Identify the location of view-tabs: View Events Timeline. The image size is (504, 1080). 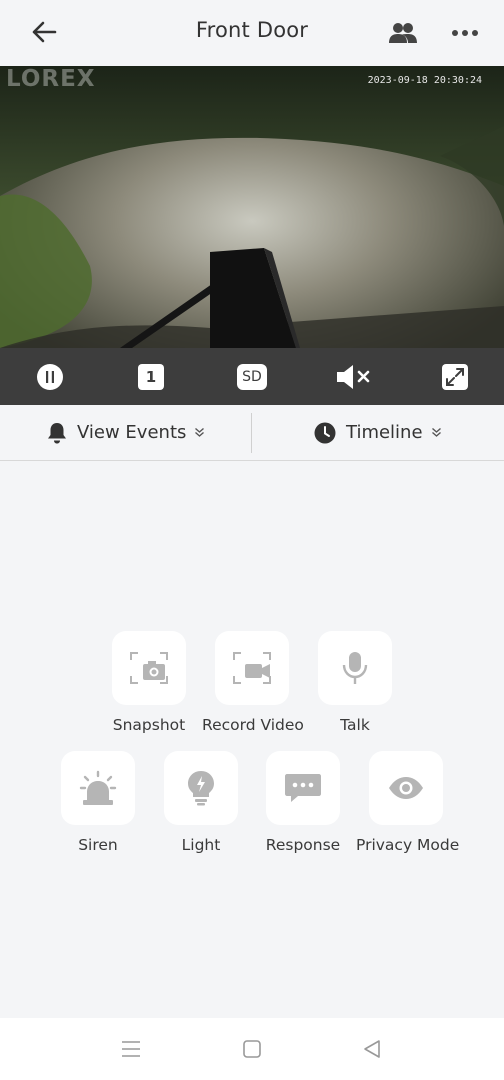
(252, 433).